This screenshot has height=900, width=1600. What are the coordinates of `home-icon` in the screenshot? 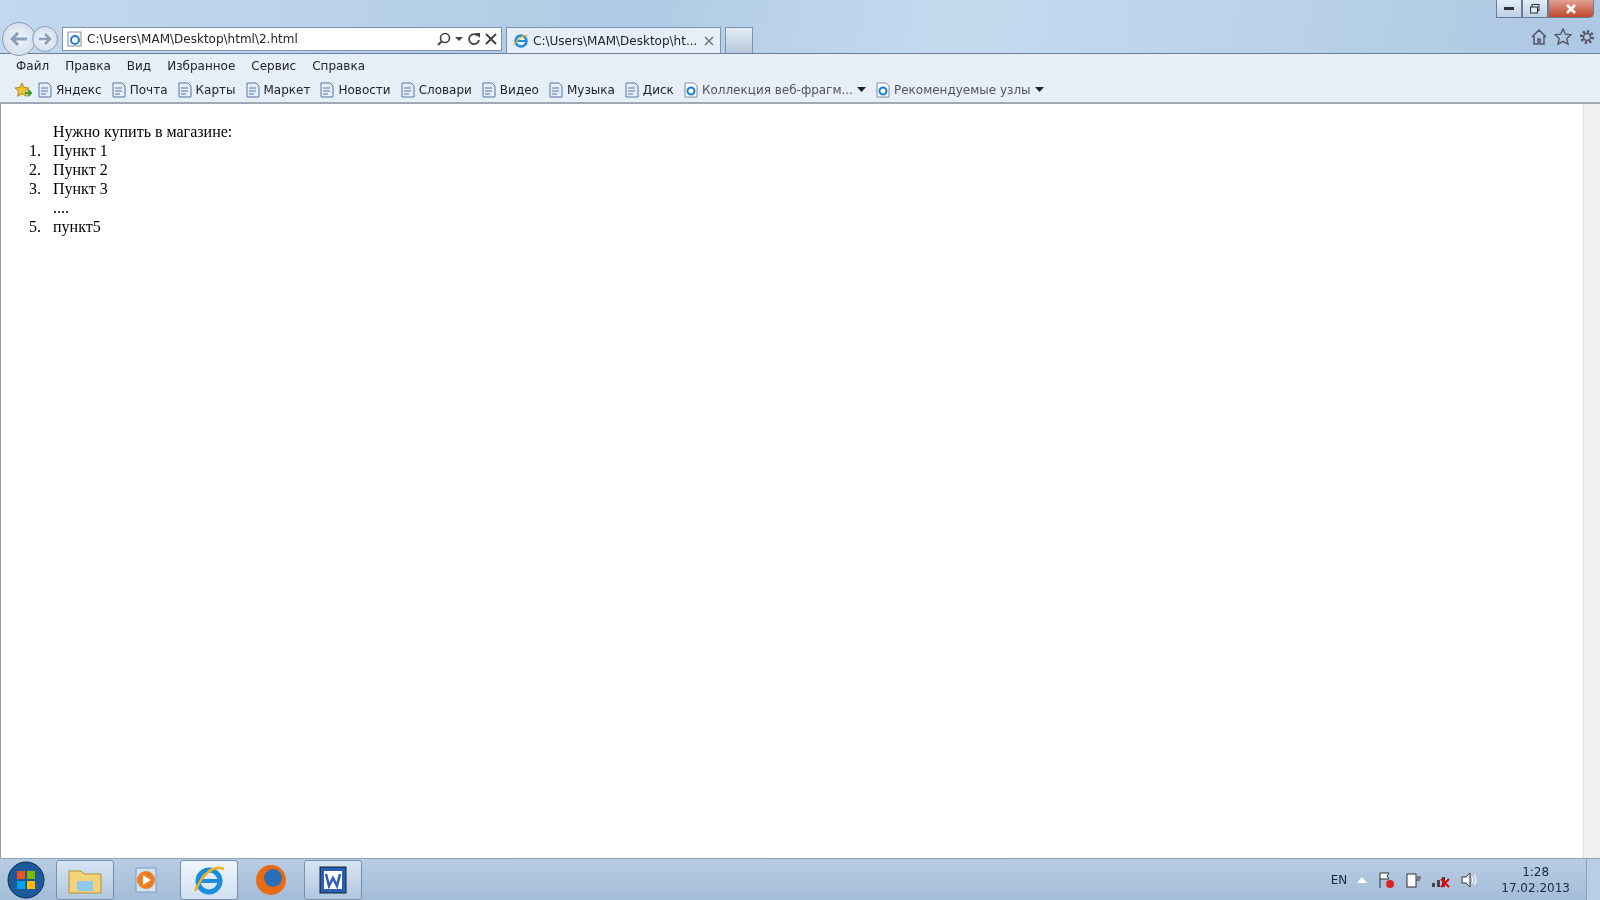 It's located at (1539, 37).